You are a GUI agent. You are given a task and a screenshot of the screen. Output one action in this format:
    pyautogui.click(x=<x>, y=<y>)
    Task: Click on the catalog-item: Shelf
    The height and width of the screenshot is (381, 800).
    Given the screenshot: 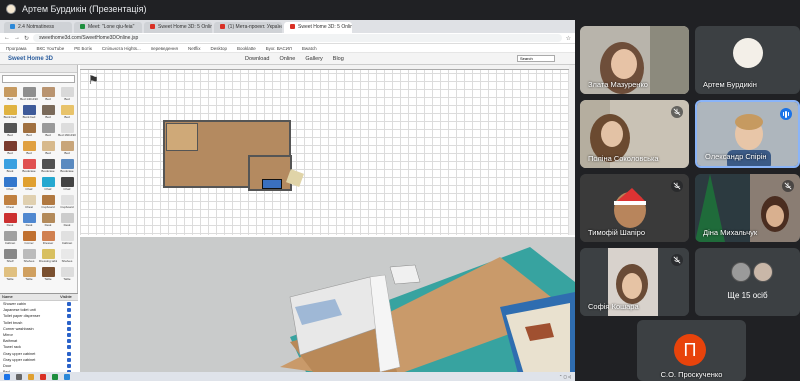 What is the action you would take?
    pyautogui.click(x=10, y=257)
    